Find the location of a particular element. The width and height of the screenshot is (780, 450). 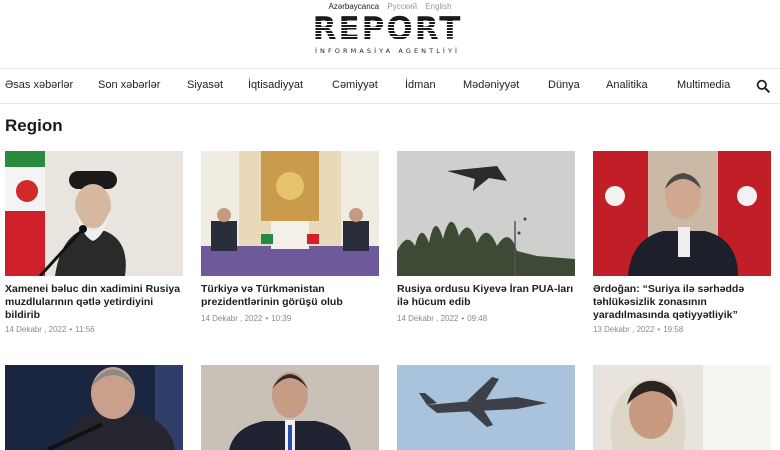

nav-item-analytics: Analitika is located at coordinates (627, 85).